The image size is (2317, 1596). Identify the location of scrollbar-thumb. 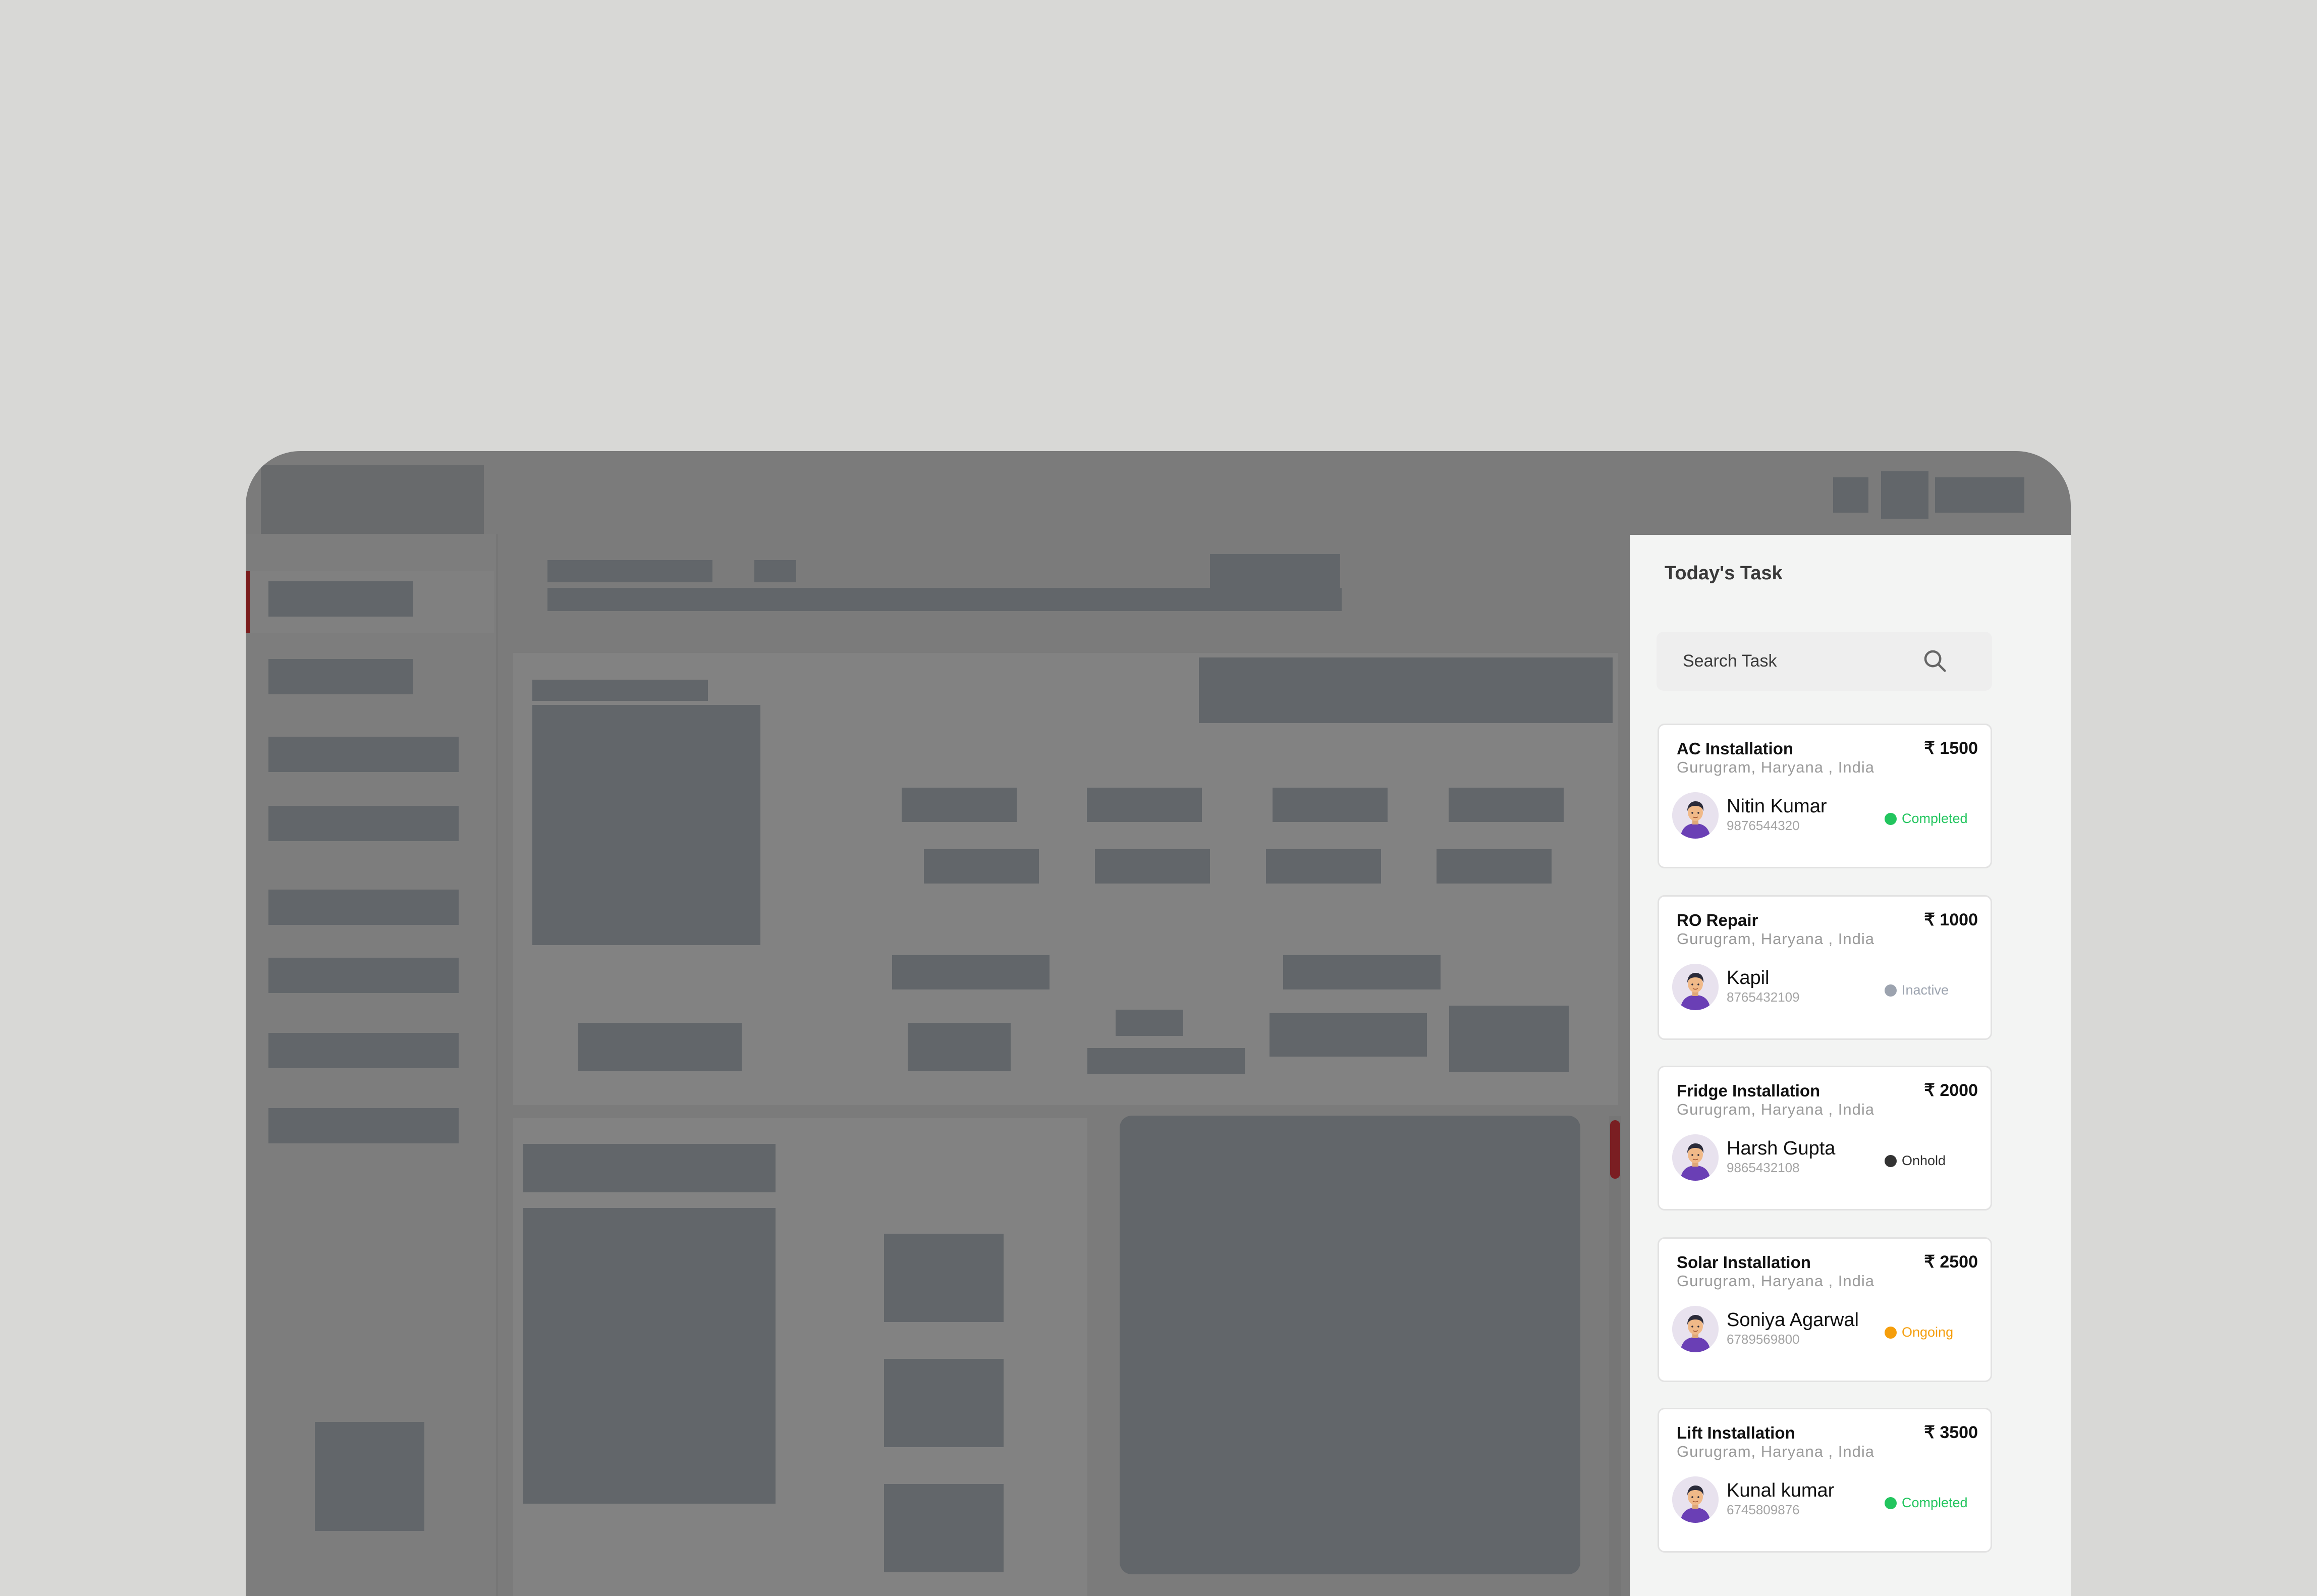
(1615, 1150).